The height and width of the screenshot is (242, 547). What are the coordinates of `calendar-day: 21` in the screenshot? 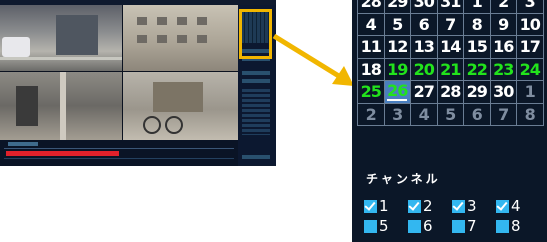 It's located at (450, 69).